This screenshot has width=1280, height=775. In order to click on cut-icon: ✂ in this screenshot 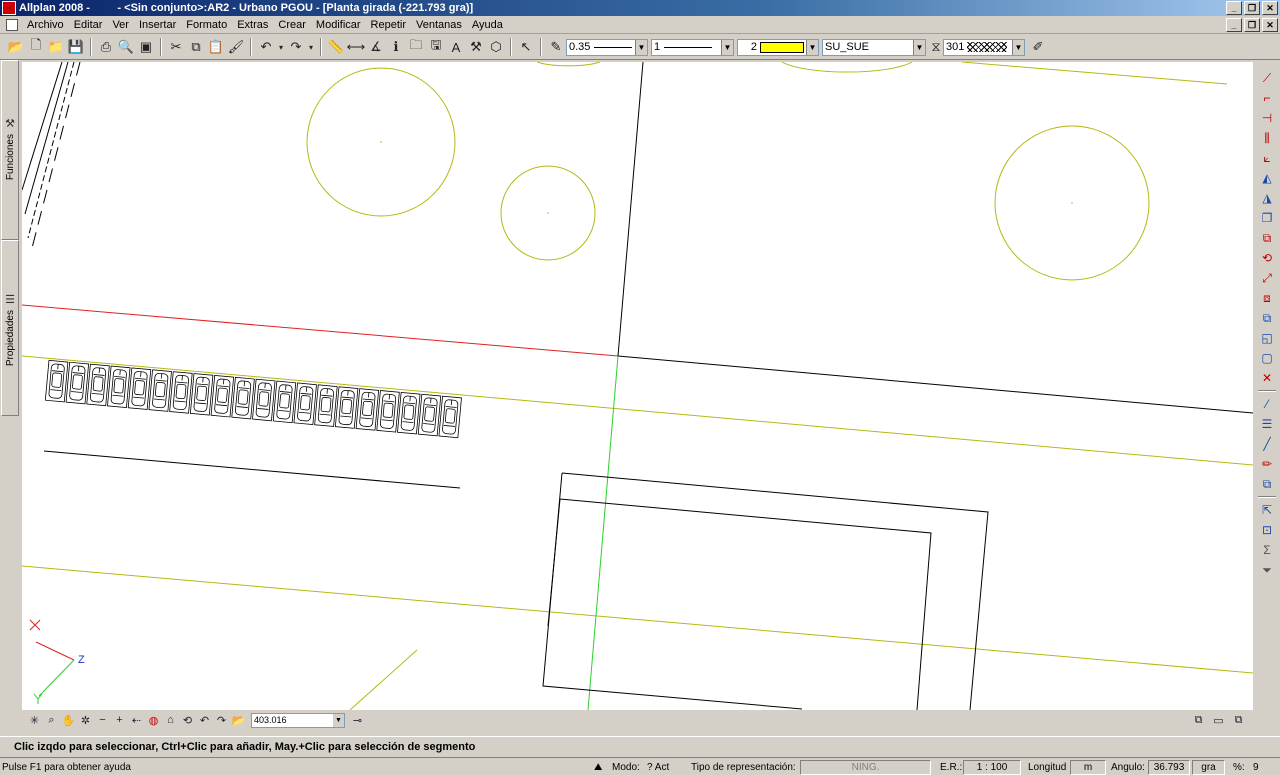, I will do `click(176, 47)`.